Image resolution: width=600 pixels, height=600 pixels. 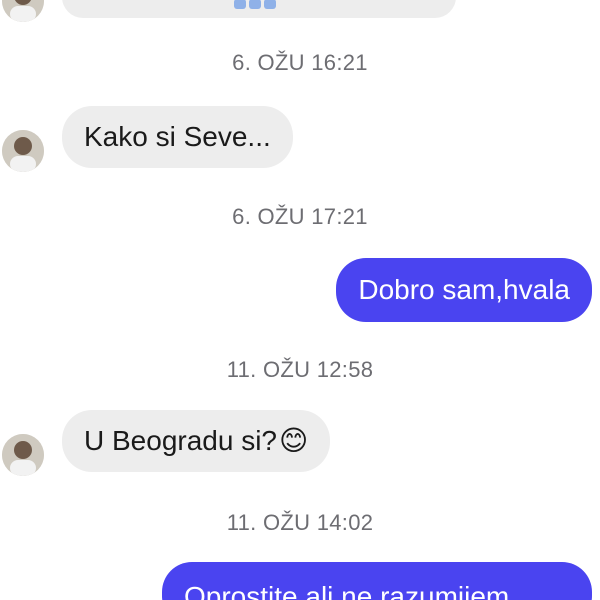 I want to click on message-timestamp: 6. OŽU 16:21, so click(x=300, y=62).